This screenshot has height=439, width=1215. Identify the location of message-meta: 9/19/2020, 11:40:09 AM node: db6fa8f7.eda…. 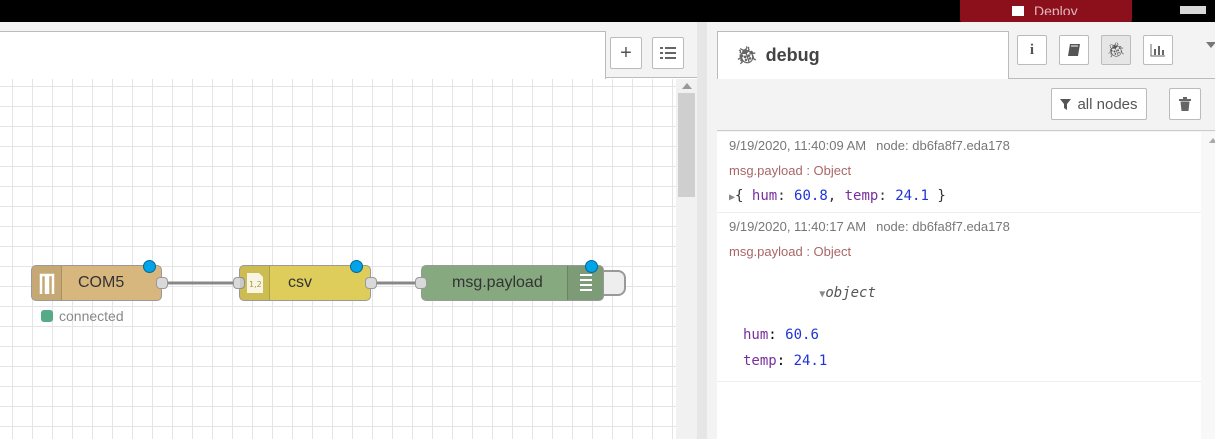
(965, 145).